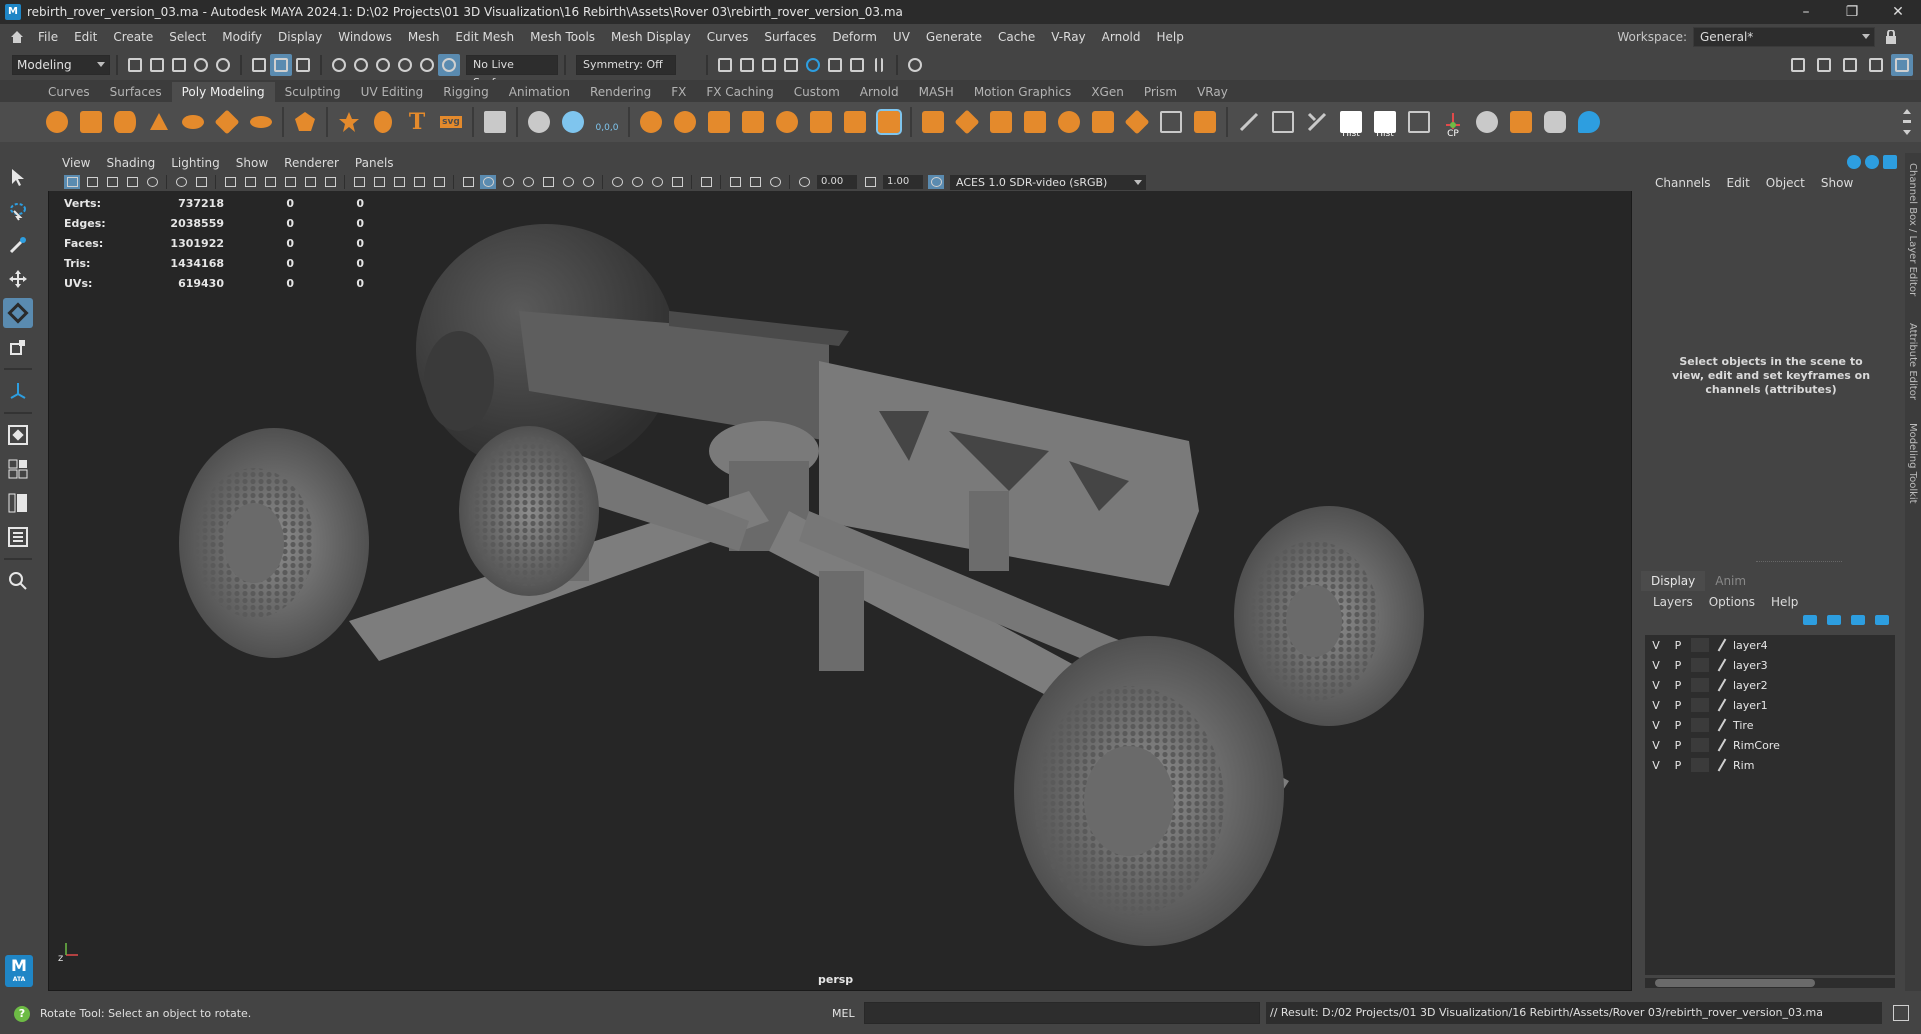 The height and width of the screenshot is (1034, 1921). Describe the element at coordinates (1770, 745) in the screenshot. I see `layer-row: V P RimCore` at that location.